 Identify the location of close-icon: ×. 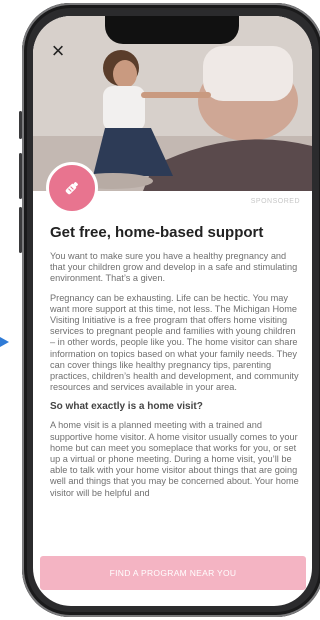
(58, 51).